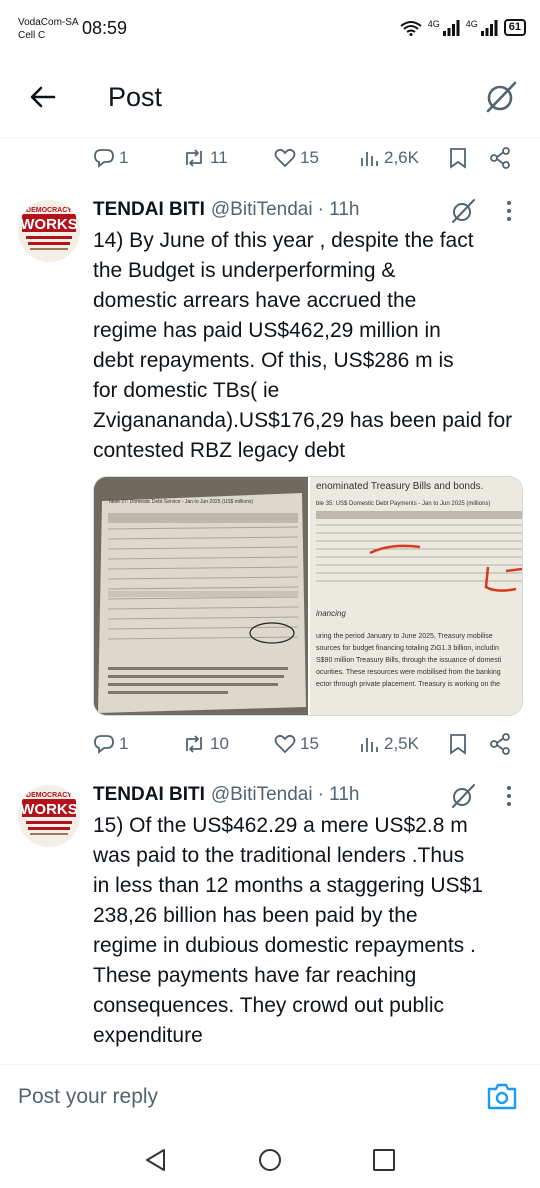 The height and width of the screenshot is (1188, 540). I want to click on status-bar: VodaCom-SA Cell C 08:59 4G 4G 61, so click(270, 25).